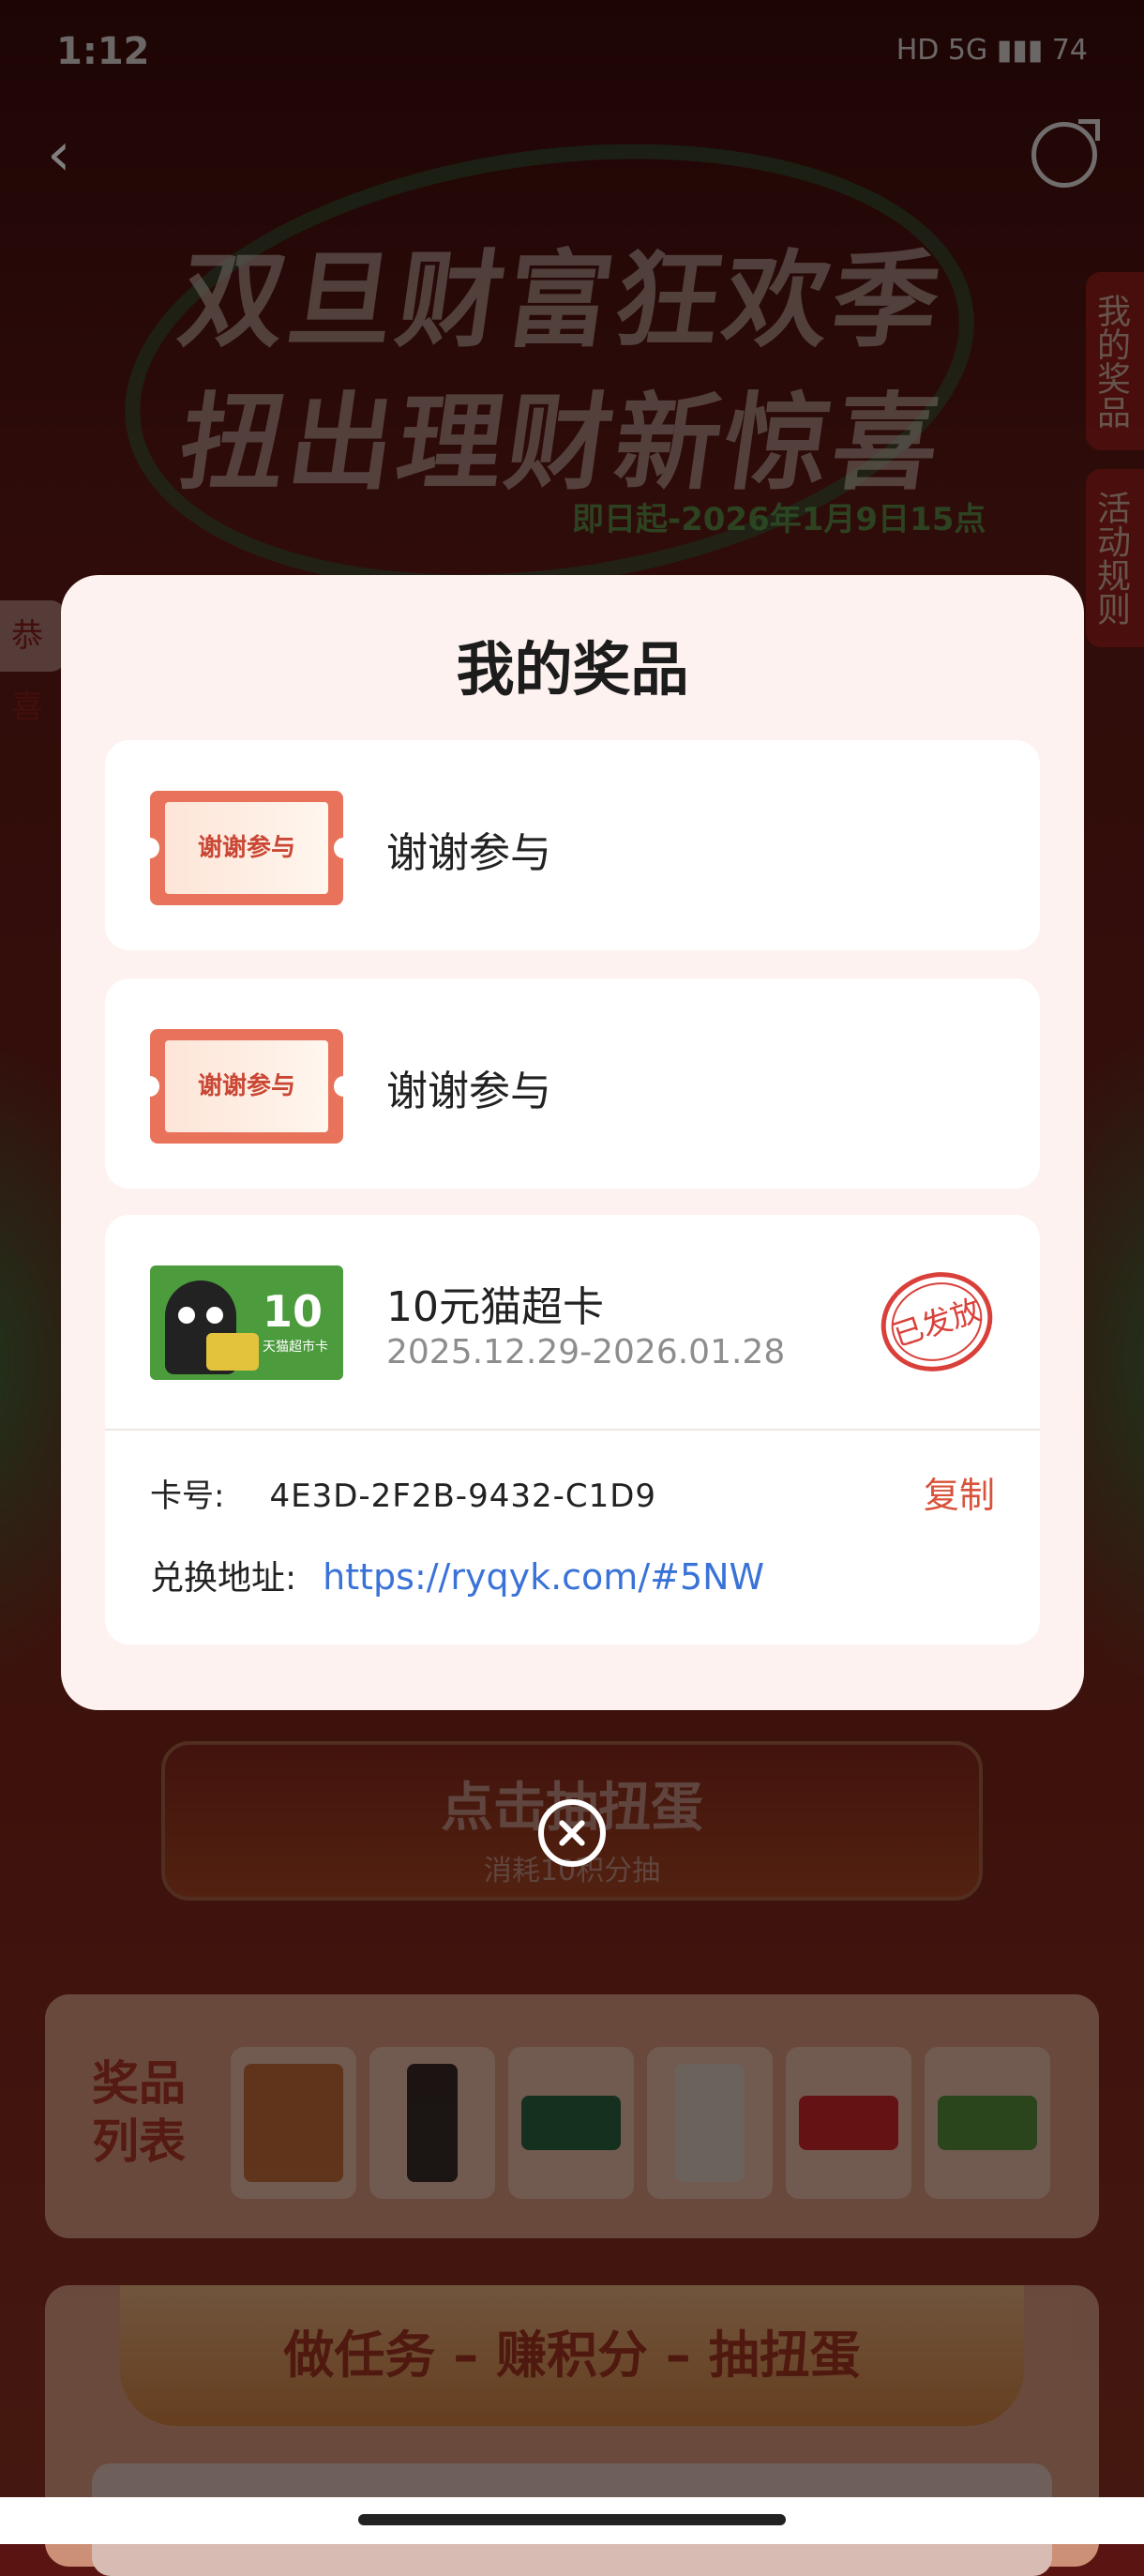 The width and height of the screenshot is (1144, 2576). I want to click on issued-stamp: 已发放, so click(936, 1322).